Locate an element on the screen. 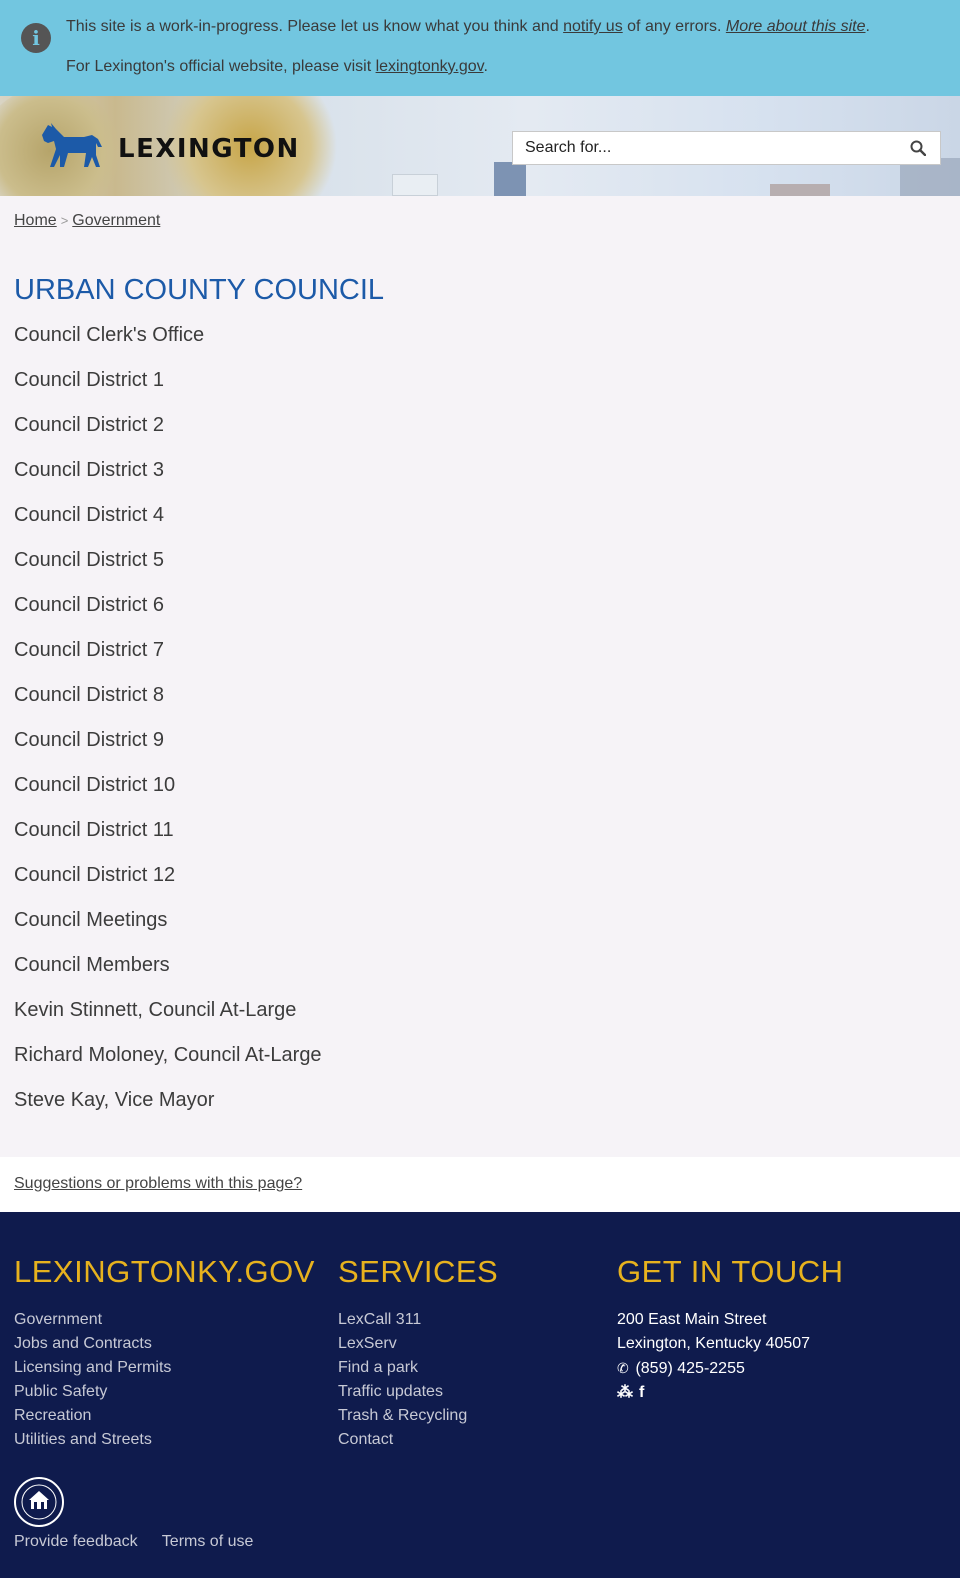 Image resolution: width=960 pixels, height=1578 pixels. council-link-district-6: Council District 6 is located at coordinates (168, 614).